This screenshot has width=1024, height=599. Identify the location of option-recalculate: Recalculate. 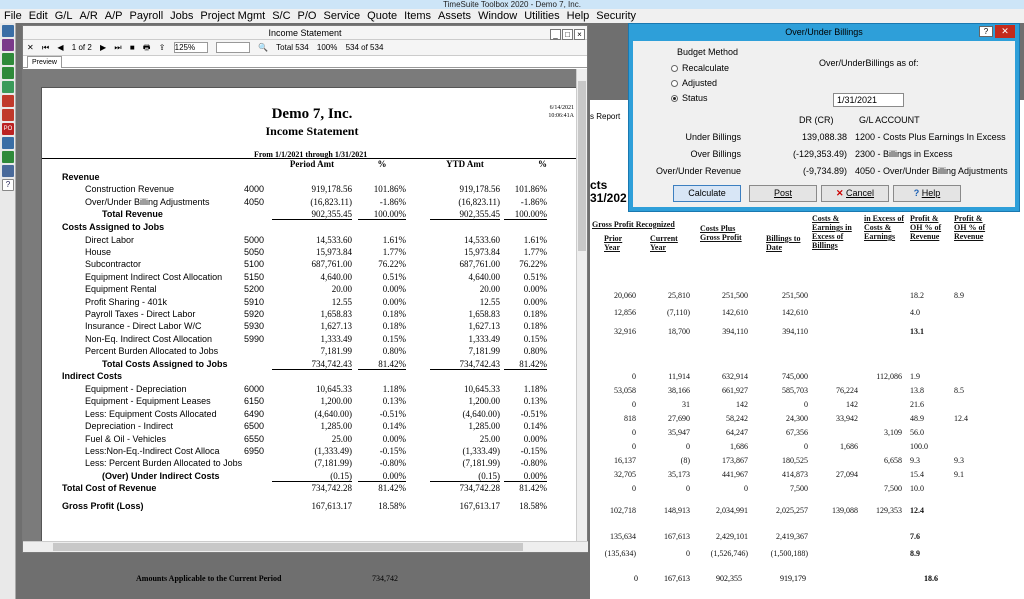
(700, 68).